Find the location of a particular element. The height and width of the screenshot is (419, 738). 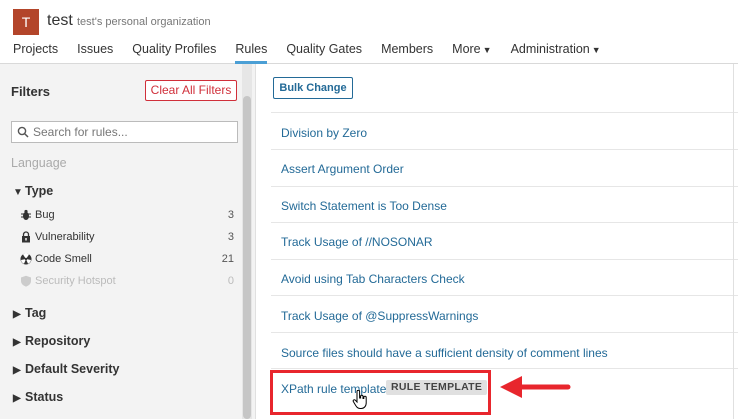

facet-type: ▼ Type is located at coordinates (33, 191).